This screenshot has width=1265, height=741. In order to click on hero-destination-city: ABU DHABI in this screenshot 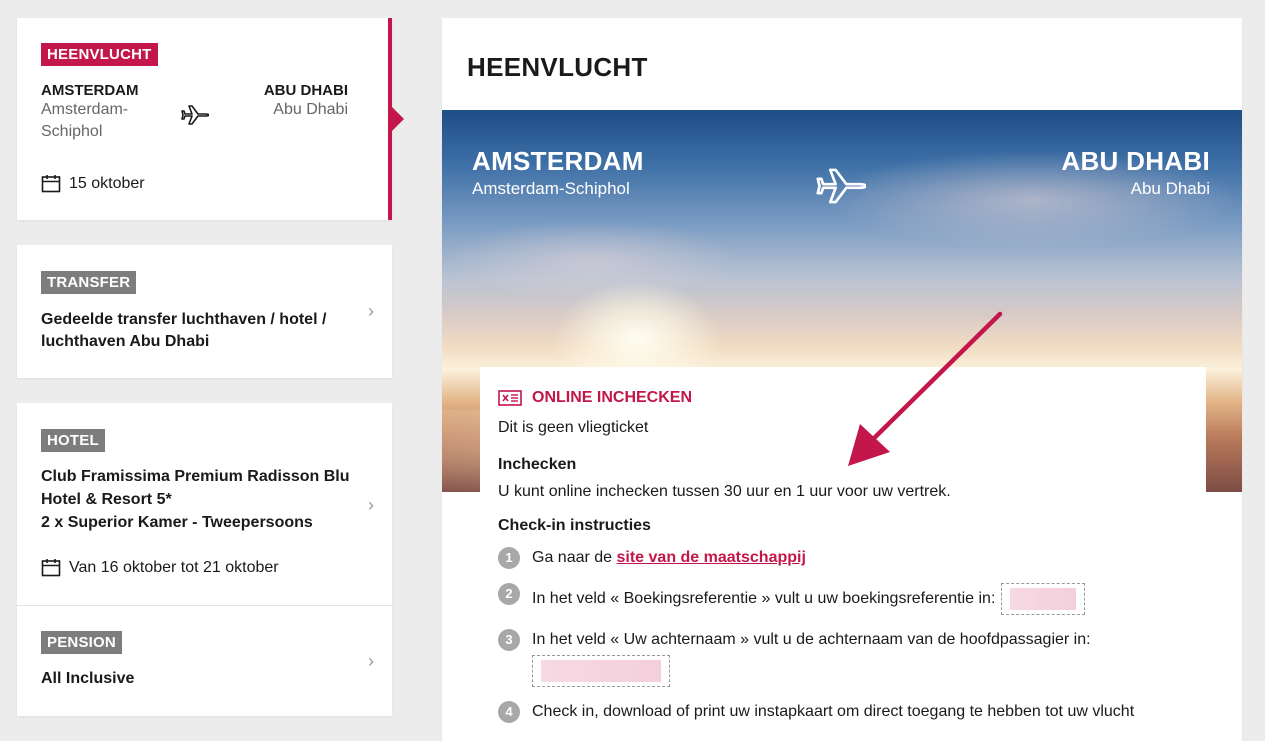, I will do `click(1135, 161)`.